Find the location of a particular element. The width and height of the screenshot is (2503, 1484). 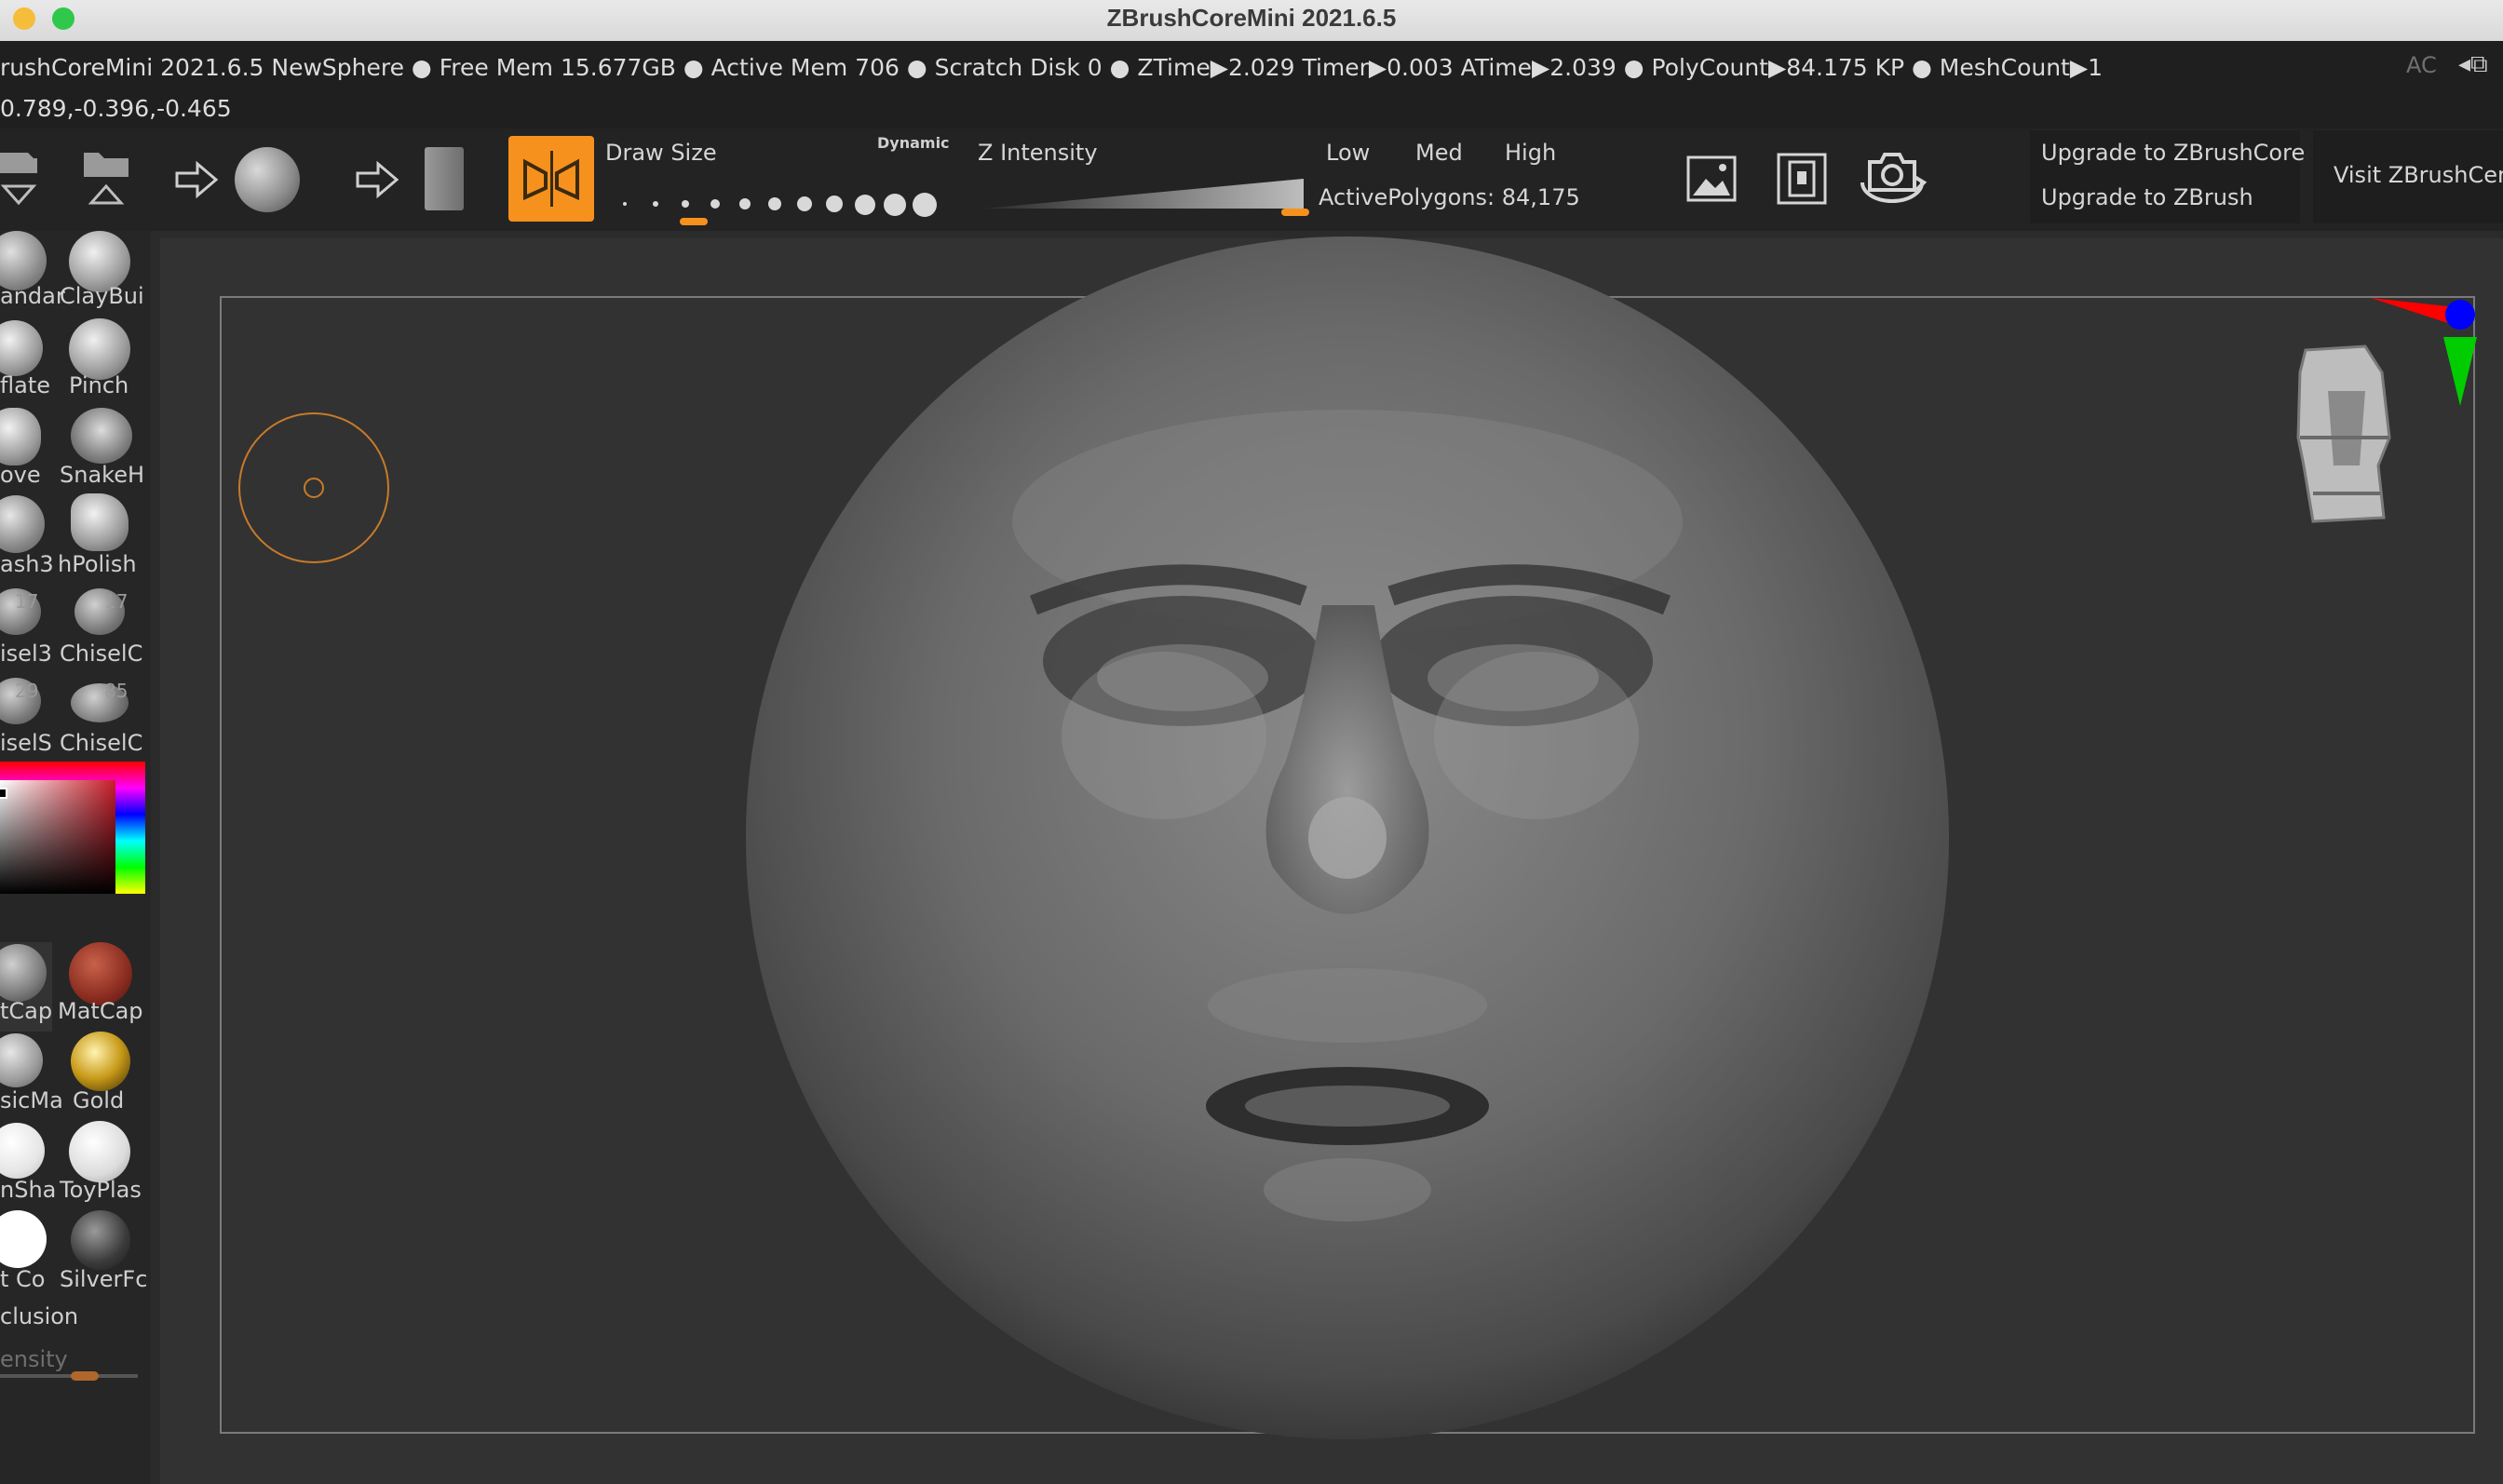

mouth-inner is located at coordinates (1347, 1106).